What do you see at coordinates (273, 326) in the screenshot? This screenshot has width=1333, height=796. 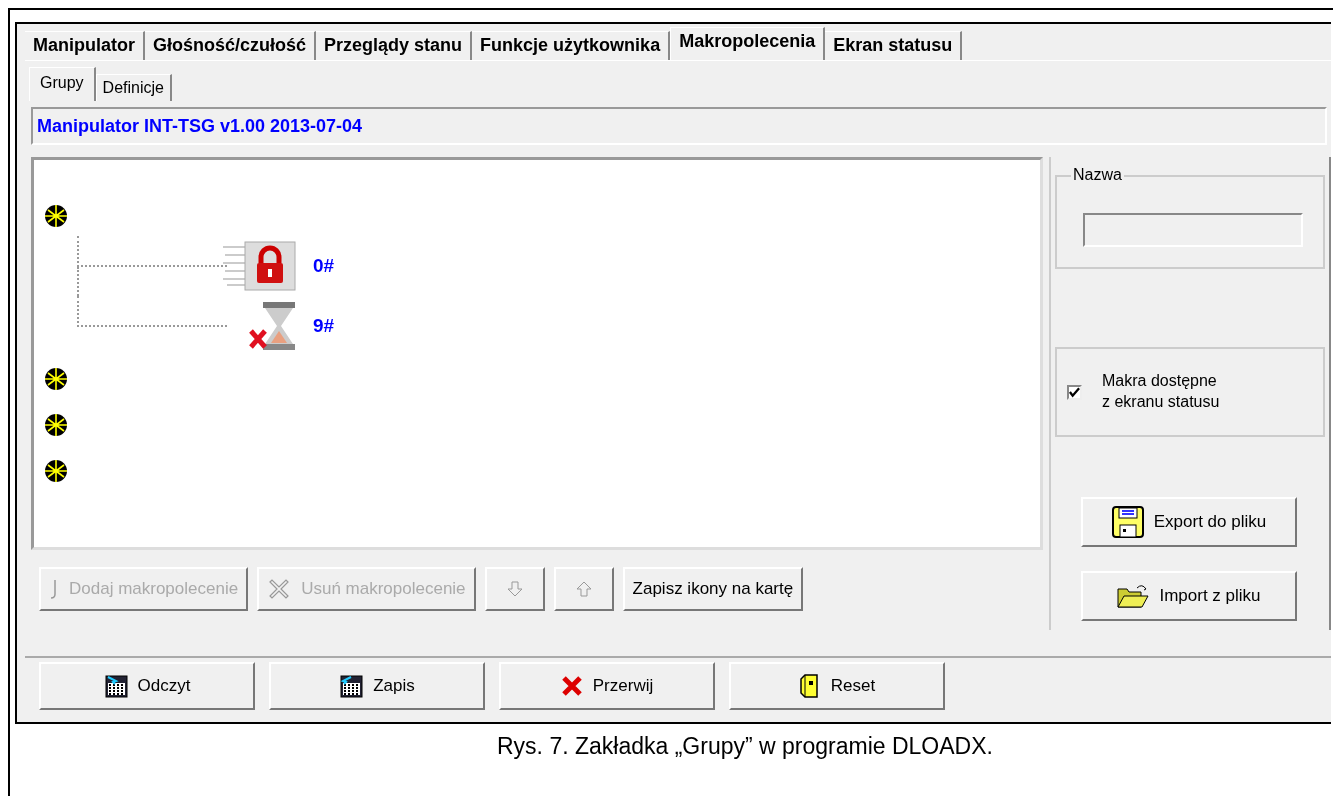 I see `hourglass-icon` at bounding box center [273, 326].